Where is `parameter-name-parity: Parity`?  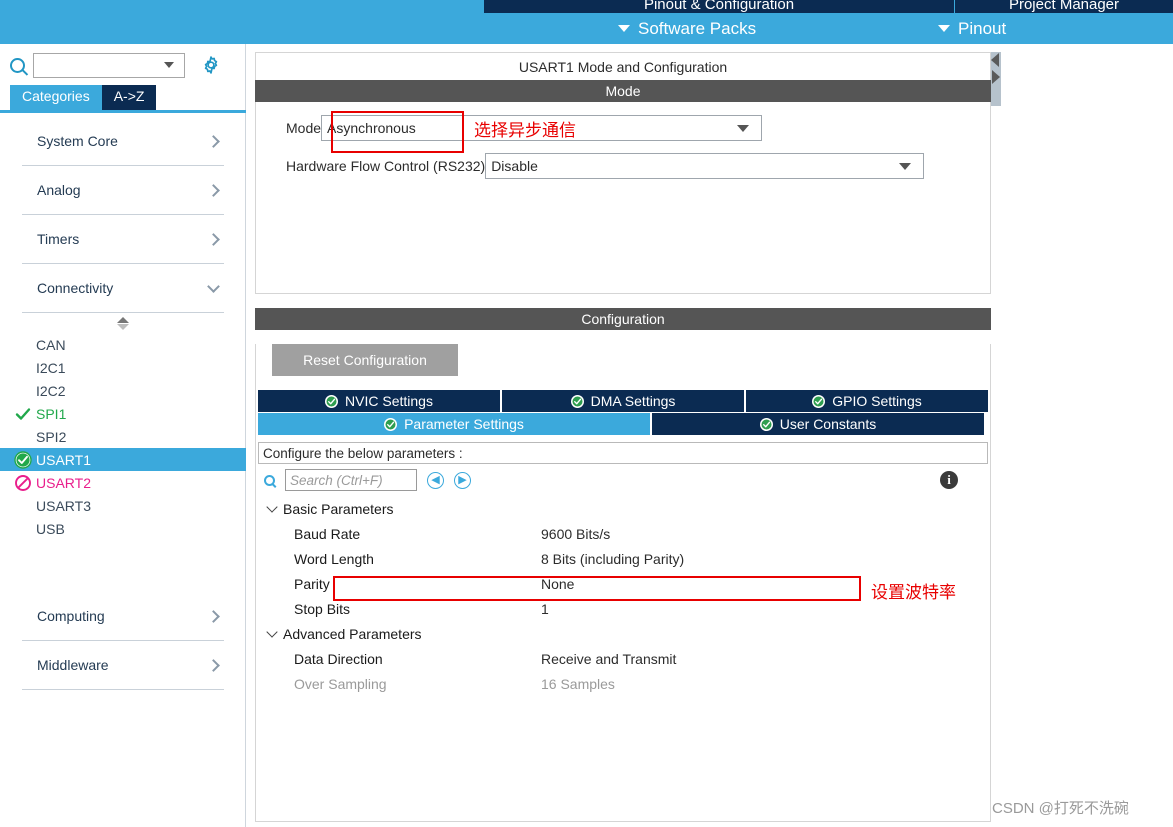
parameter-name-parity: Parity is located at coordinates (312, 583).